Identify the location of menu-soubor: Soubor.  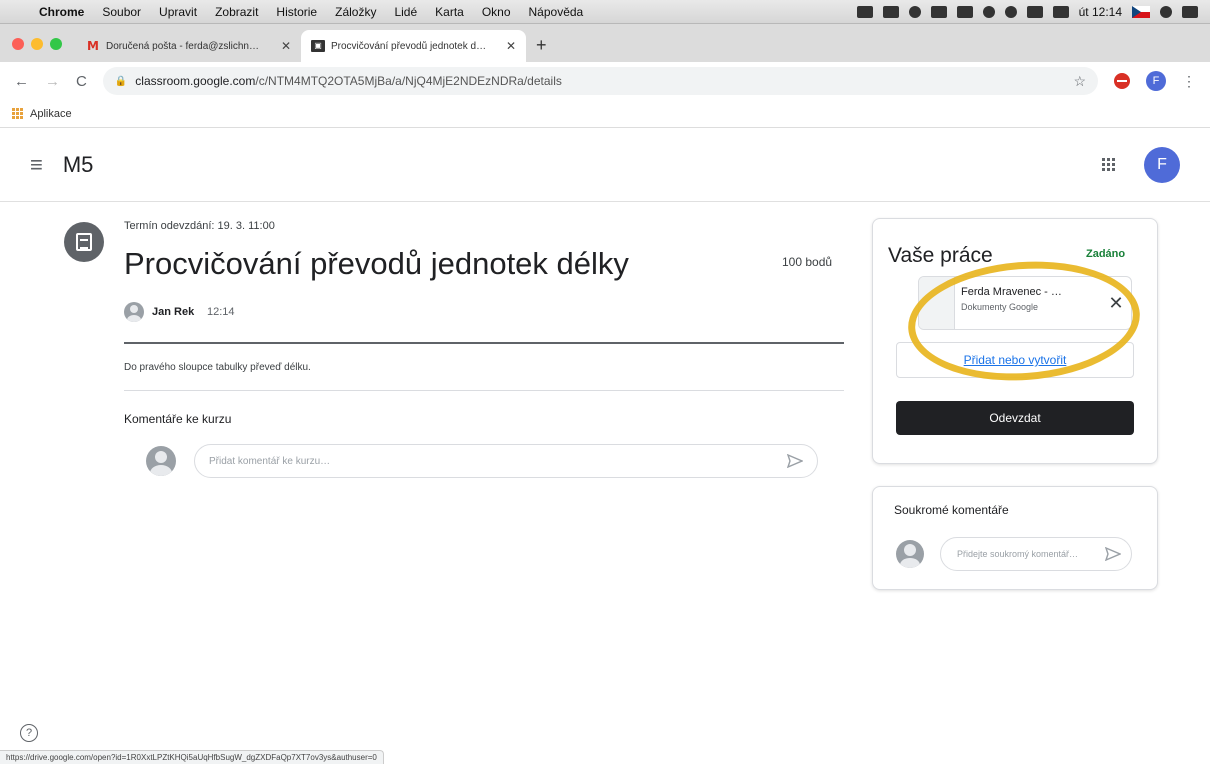
(121, 12).